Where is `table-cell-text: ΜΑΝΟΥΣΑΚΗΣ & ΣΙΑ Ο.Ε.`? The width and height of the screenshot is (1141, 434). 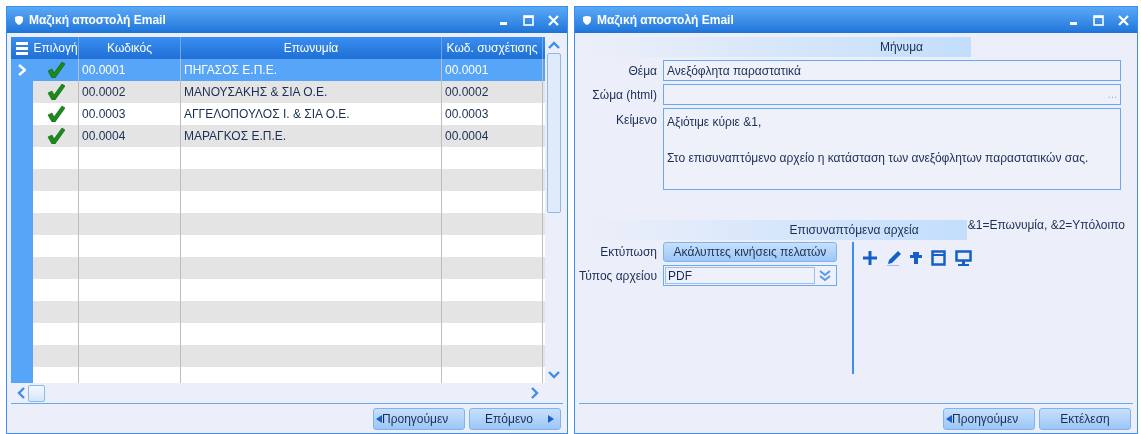
table-cell-text: ΜΑΝΟΥΣΑΚΗΣ & ΣΙΑ Ο.Ε. is located at coordinates (256, 92).